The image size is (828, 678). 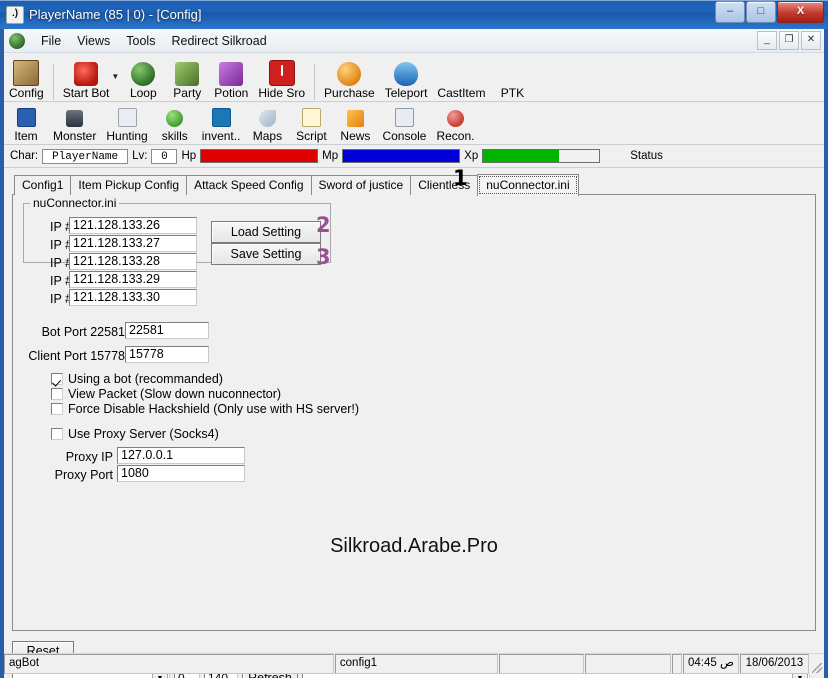 I want to click on toolbar-button-ptk: PTK, so click(x=512, y=93).